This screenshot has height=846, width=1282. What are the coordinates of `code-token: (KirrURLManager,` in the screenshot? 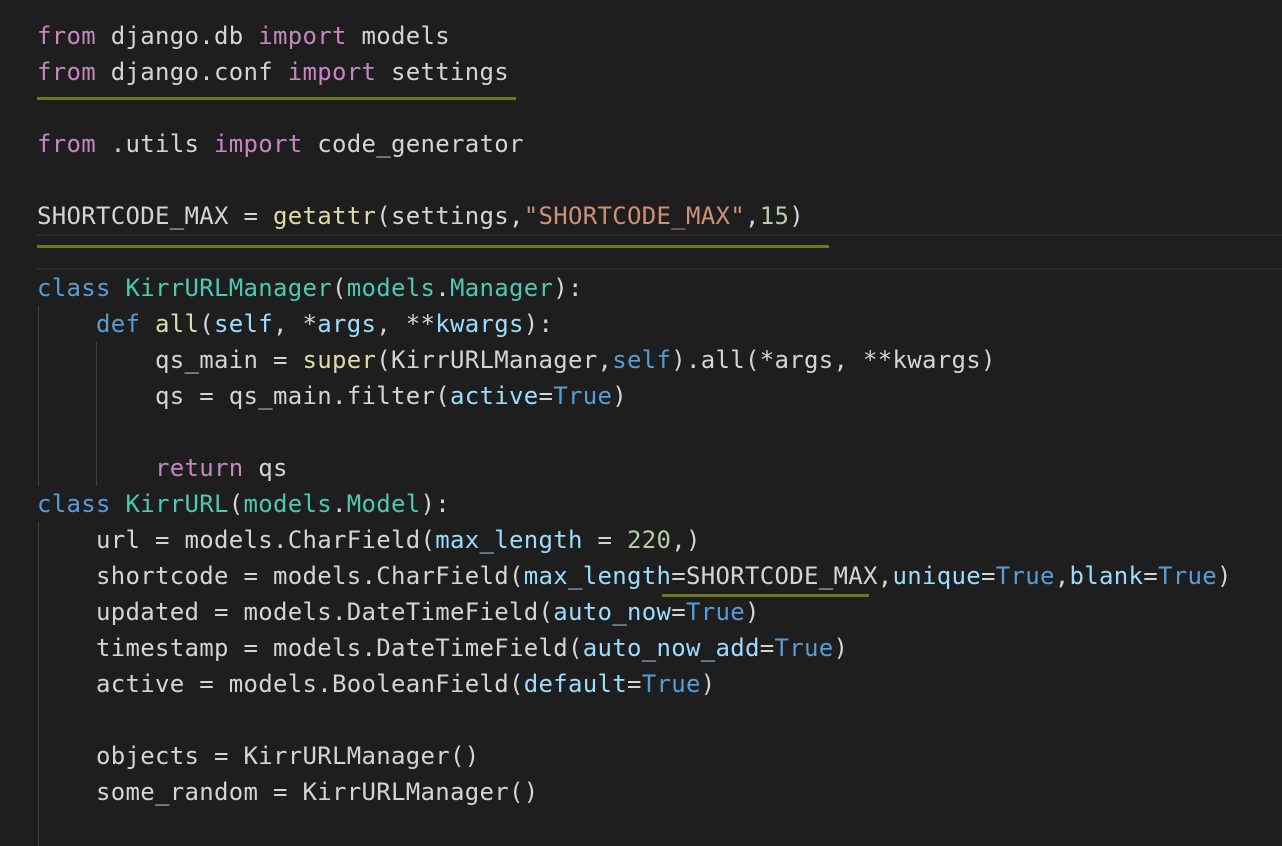 It's located at (494, 360).